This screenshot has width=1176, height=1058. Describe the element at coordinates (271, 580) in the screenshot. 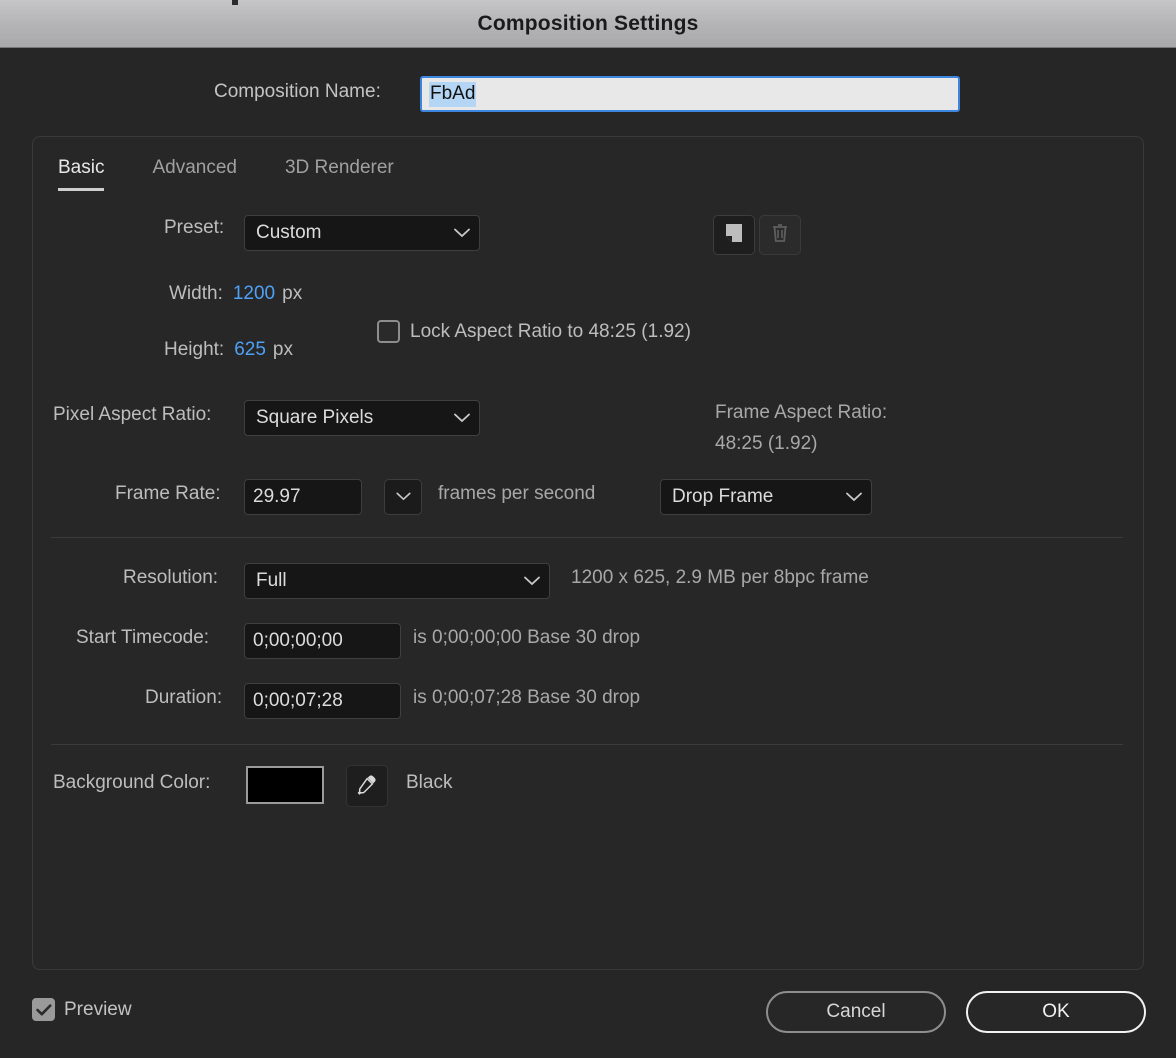

I see `resolution-value: Full` at that location.